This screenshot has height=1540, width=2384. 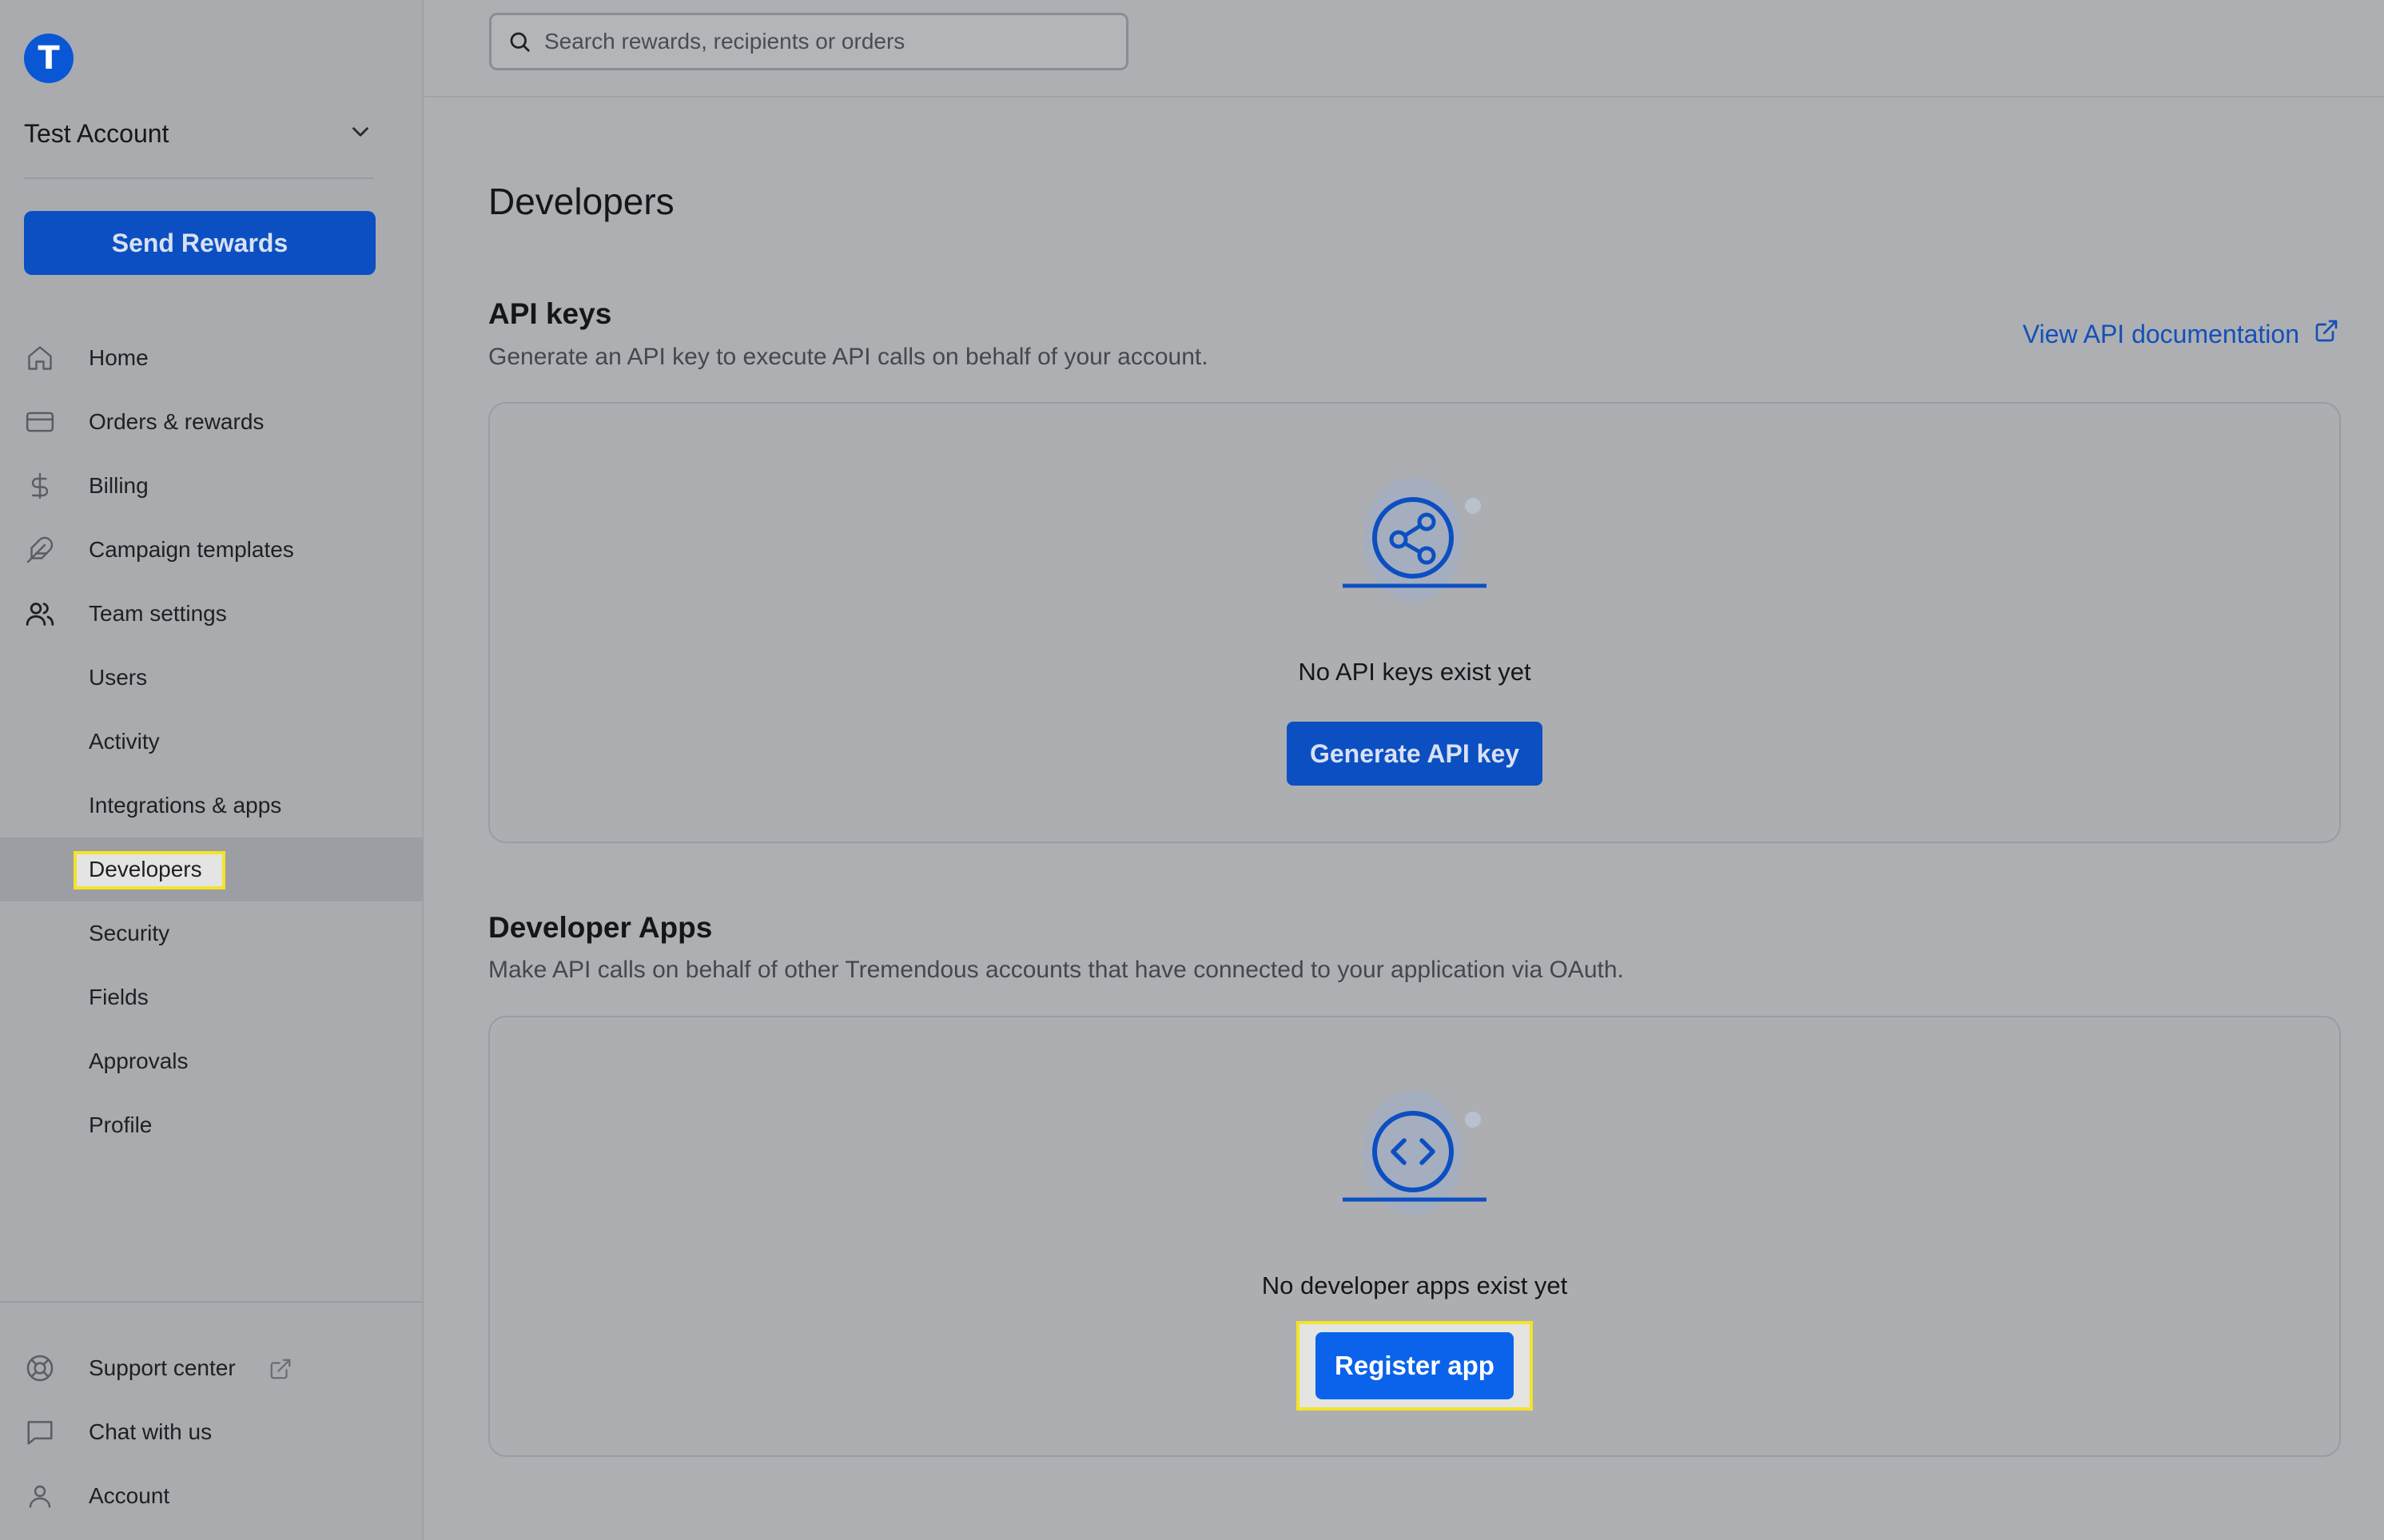 What do you see at coordinates (212, 933) in the screenshot?
I see `sidebar-item-security: Security` at bounding box center [212, 933].